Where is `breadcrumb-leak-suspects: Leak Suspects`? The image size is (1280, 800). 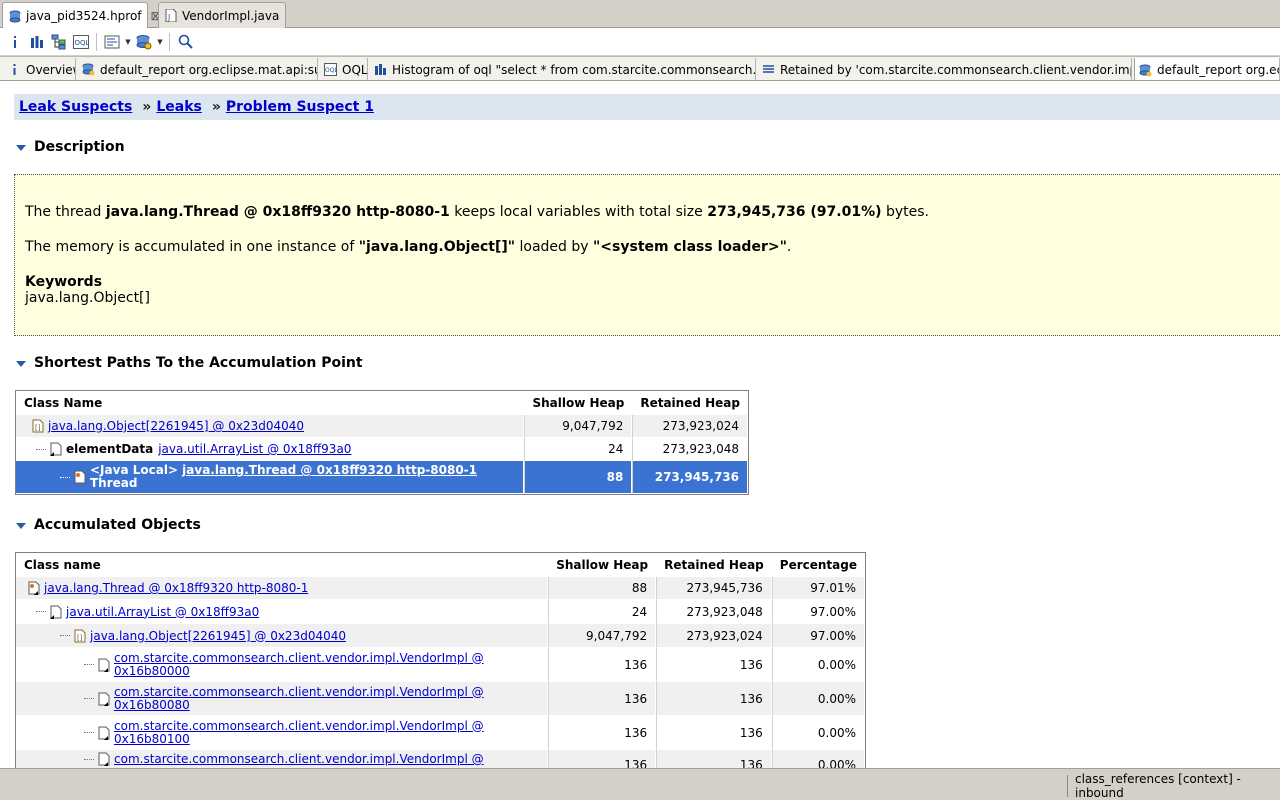
breadcrumb-leak-suspects: Leak Suspects is located at coordinates (75, 107).